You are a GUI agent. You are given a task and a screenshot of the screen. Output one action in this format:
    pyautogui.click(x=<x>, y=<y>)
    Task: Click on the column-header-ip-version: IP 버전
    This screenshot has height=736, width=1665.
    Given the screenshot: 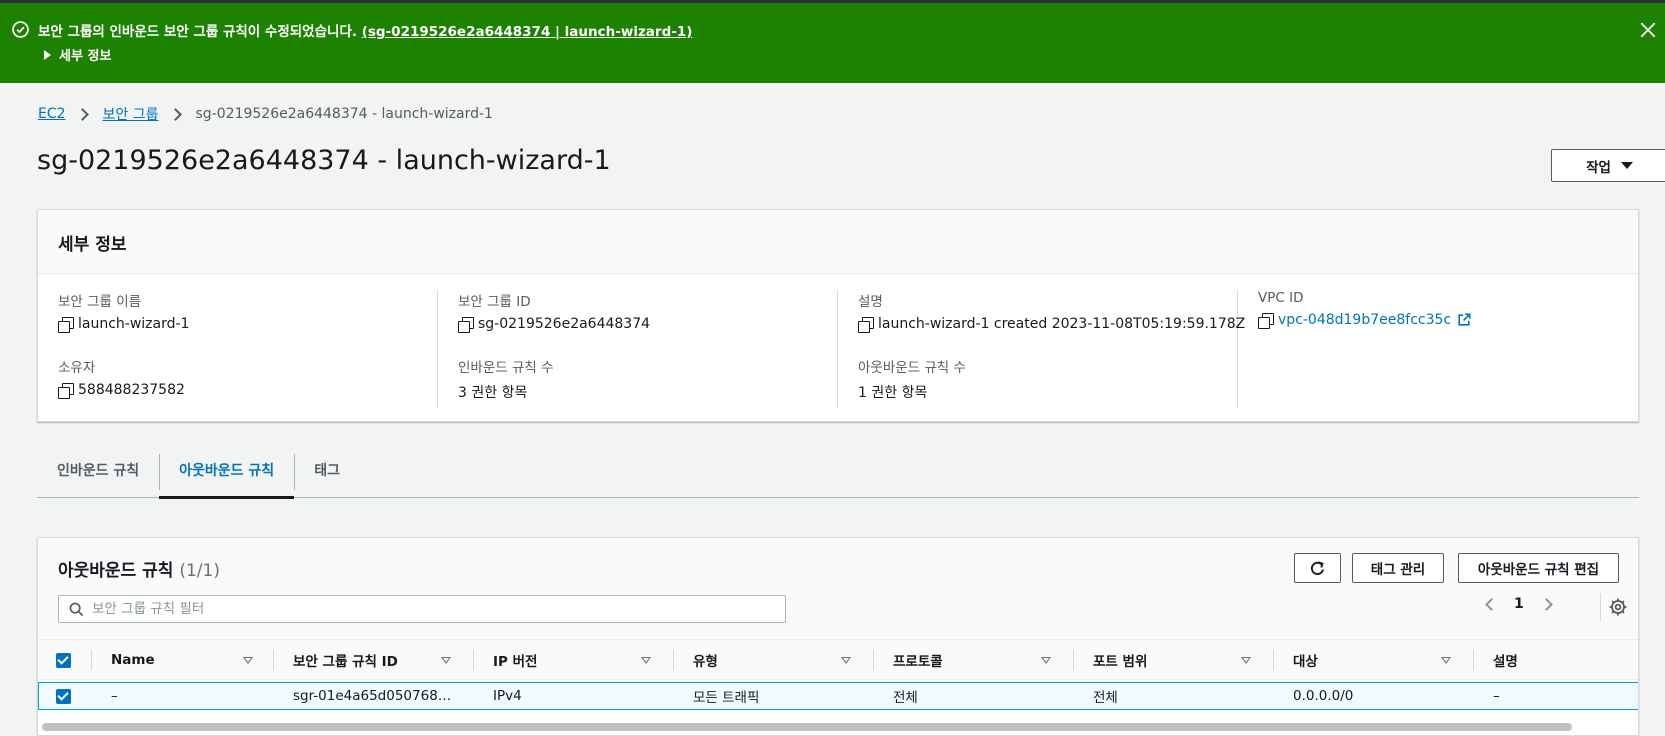 What is the action you would take?
    pyautogui.click(x=575, y=660)
    